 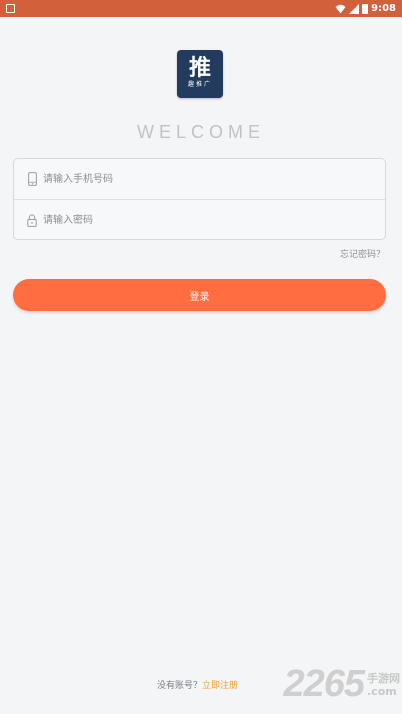 What do you see at coordinates (354, 8) in the screenshot?
I see `signal-icon` at bounding box center [354, 8].